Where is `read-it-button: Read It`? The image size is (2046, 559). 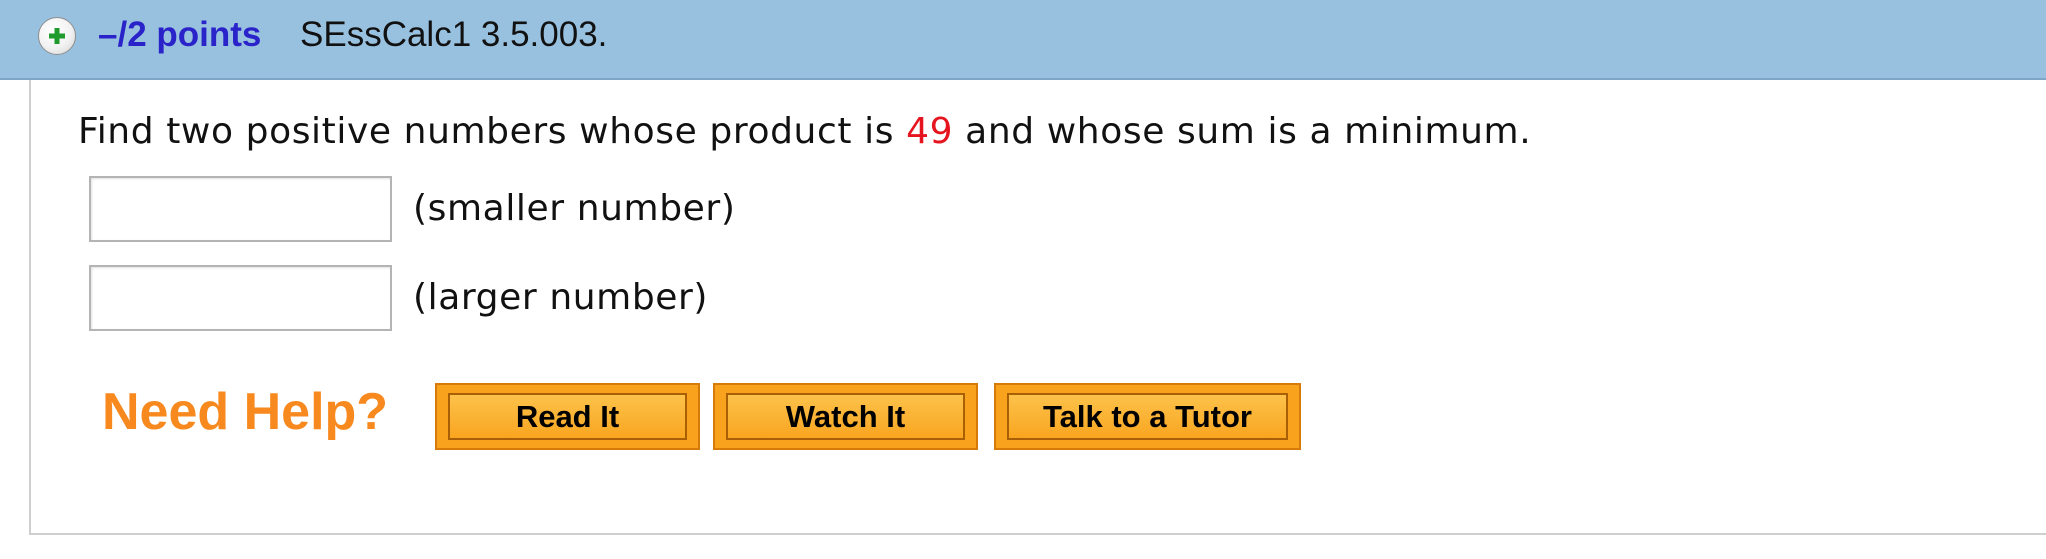
read-it-button: Read It is located at coordinates (567, 416).